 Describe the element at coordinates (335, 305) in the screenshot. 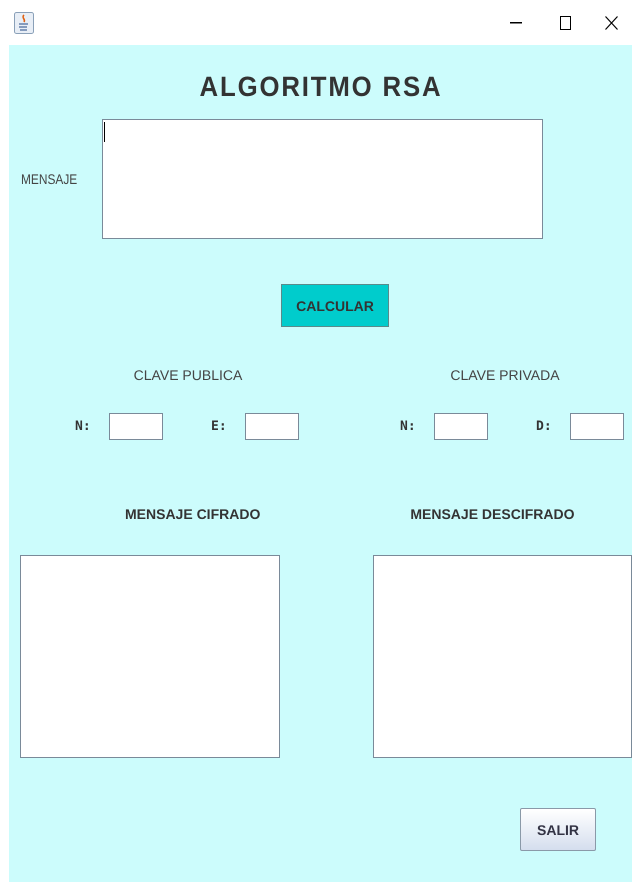

I see `calculate-button: CALCULAR` at that location.